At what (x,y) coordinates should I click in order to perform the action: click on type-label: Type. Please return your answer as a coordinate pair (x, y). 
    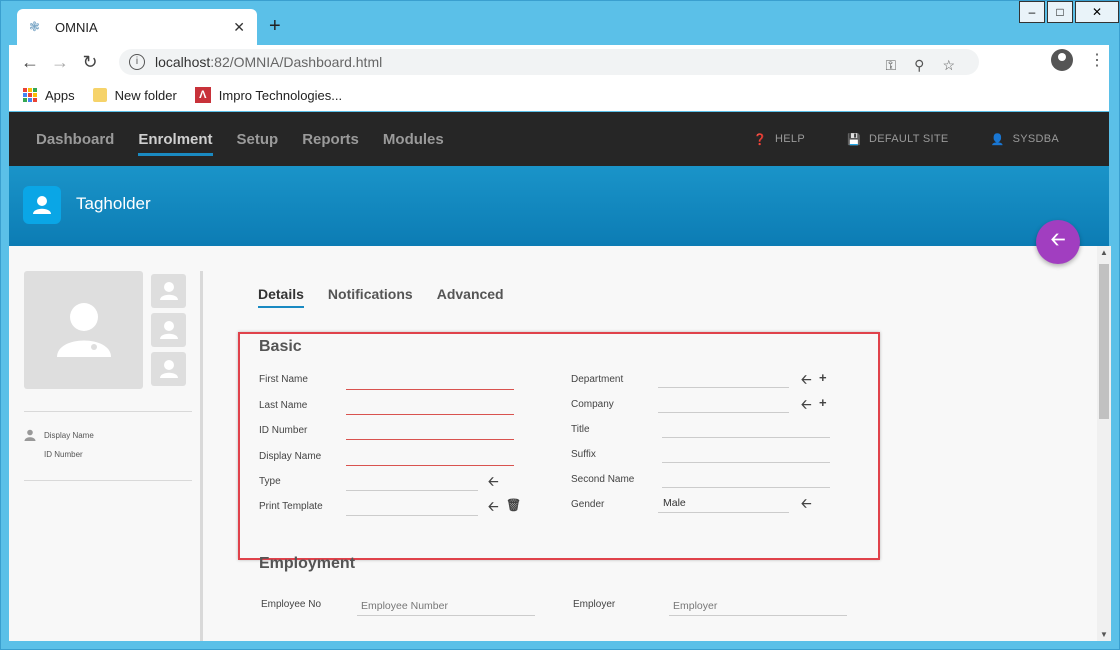
    Looking at the image, I should click on (270, 481).